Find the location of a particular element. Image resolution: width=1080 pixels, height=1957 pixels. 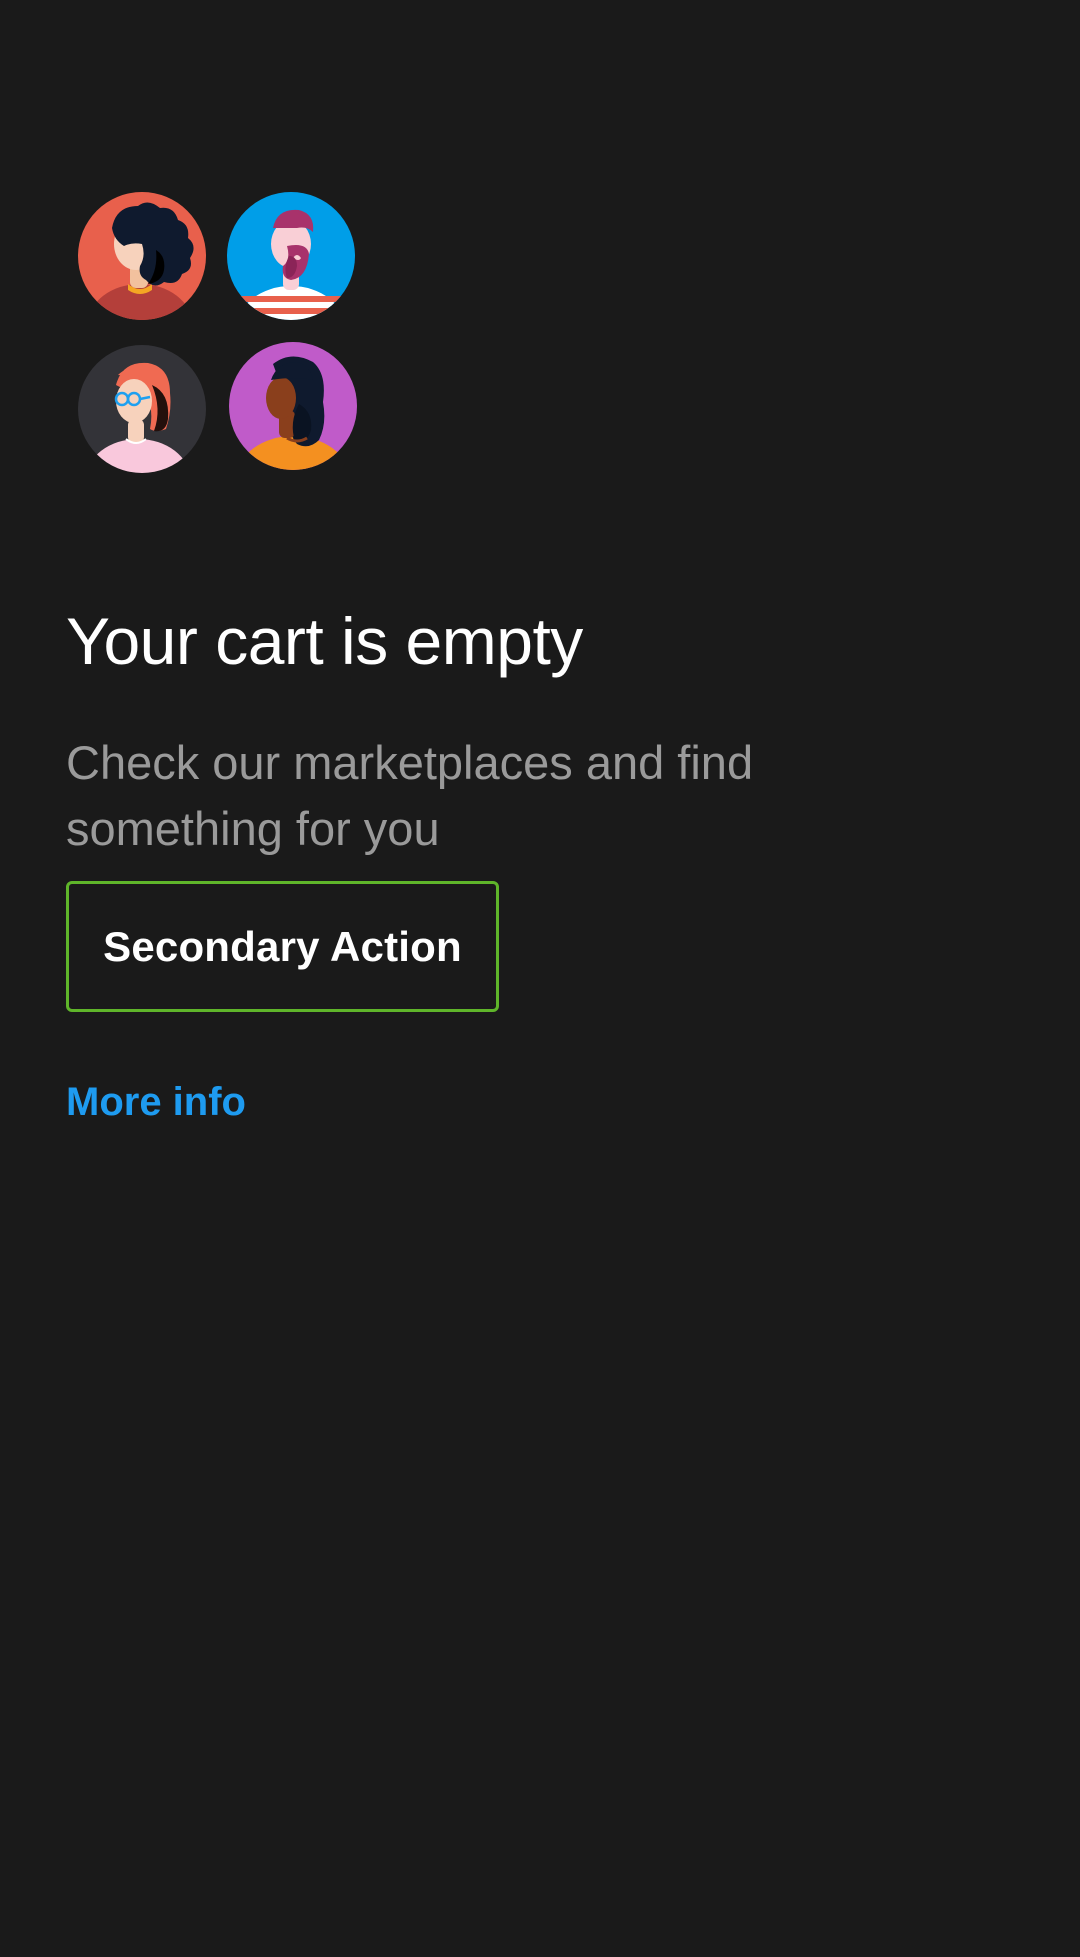

avatar-woman-glasses is located at coordinates (142, 409).